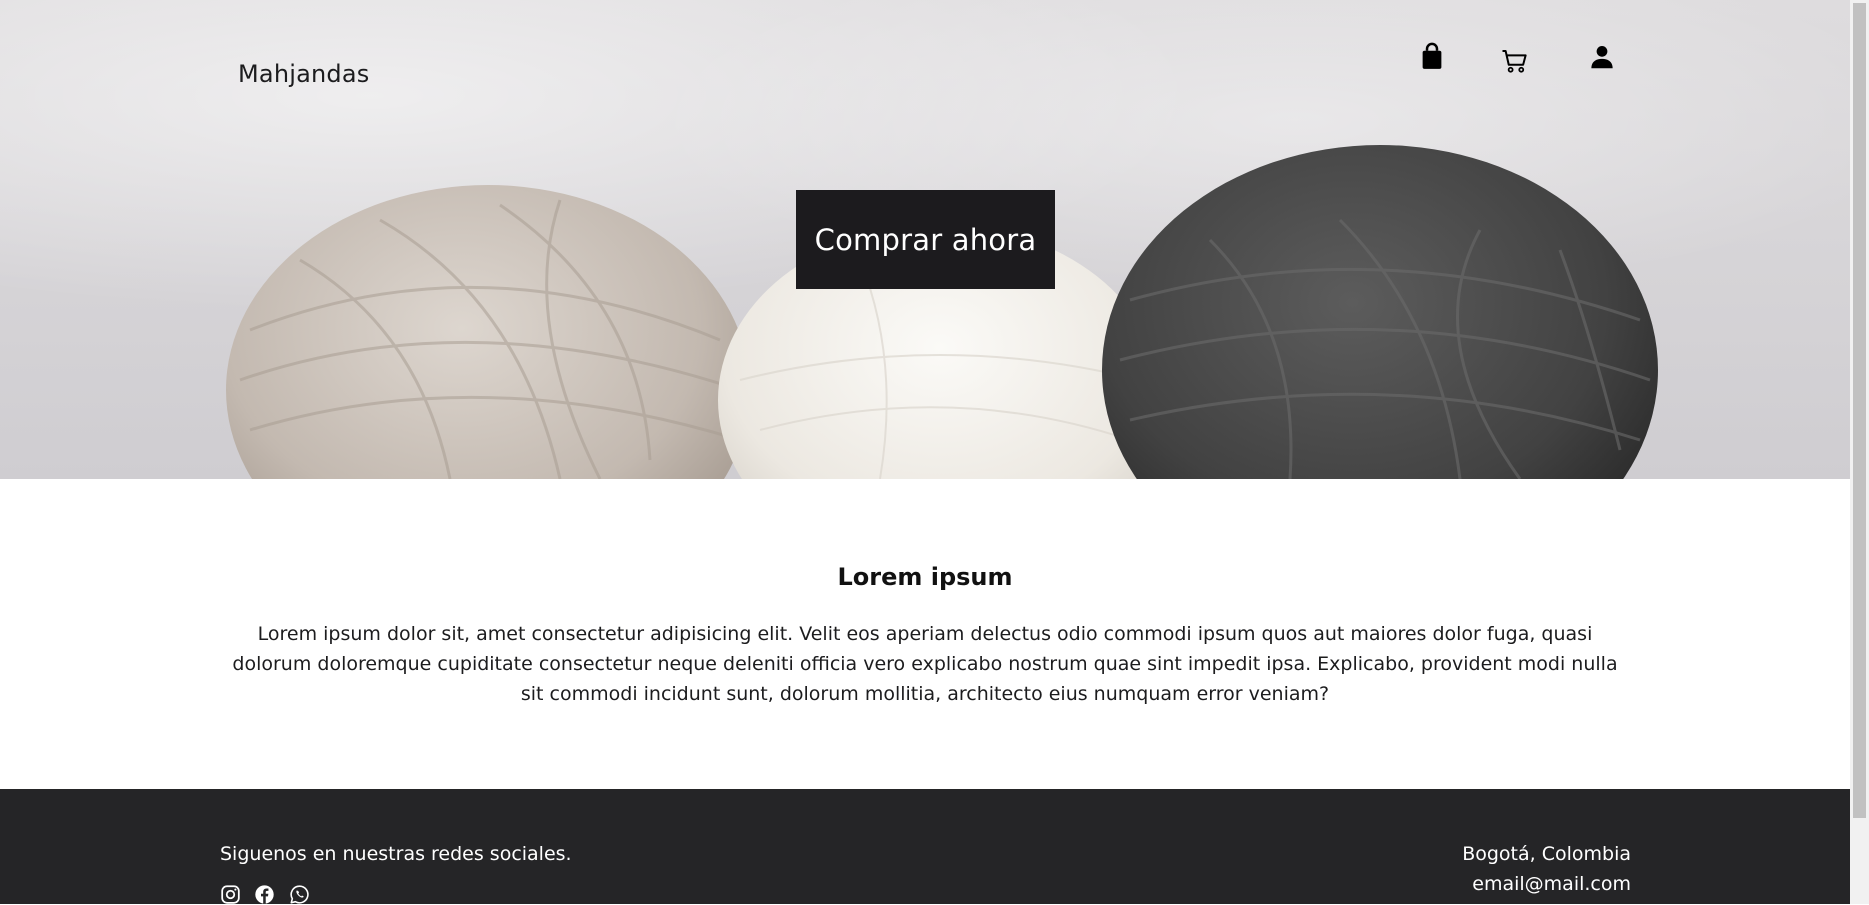  What do you see at coordinates (230, 894) in the screenshot?
I see `instagram-icon` at bounding box center [230, 894].